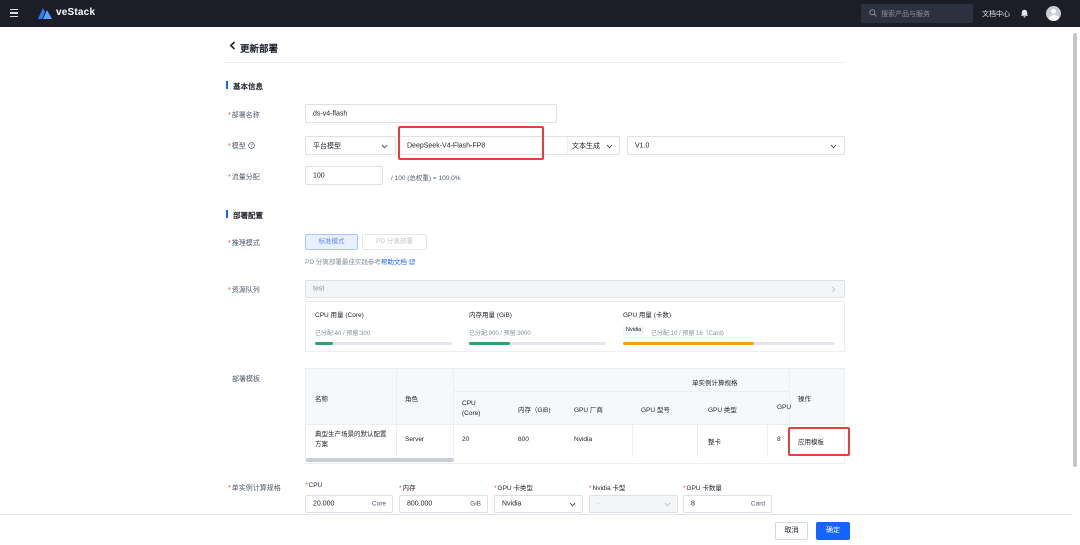 The height and width of the screenshot is (545, 1080). I want to click on footer-action-bar: 取消 确定, so click(536, 529).